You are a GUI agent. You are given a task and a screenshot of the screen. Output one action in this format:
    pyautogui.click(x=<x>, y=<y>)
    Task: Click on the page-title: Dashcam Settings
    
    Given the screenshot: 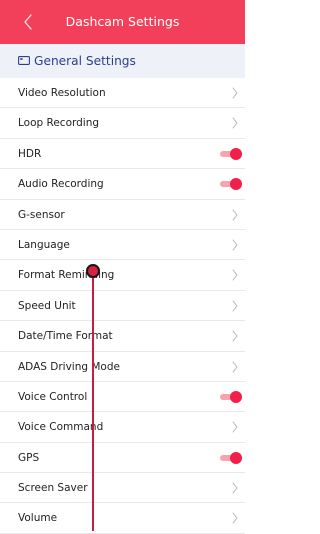 What is the action you would take?
    pyautogui.click(x=122, y=21)
    